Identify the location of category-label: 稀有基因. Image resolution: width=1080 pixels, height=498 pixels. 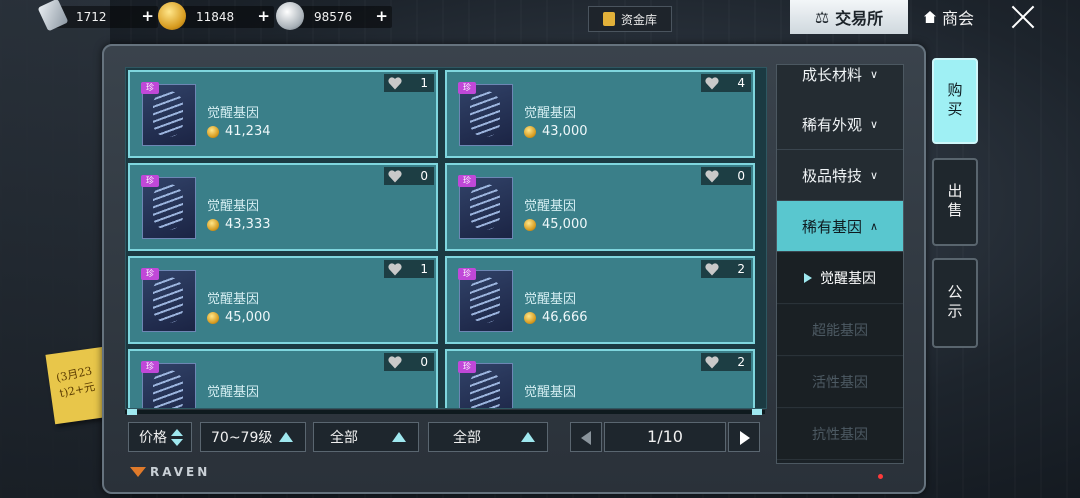
(831, 226).